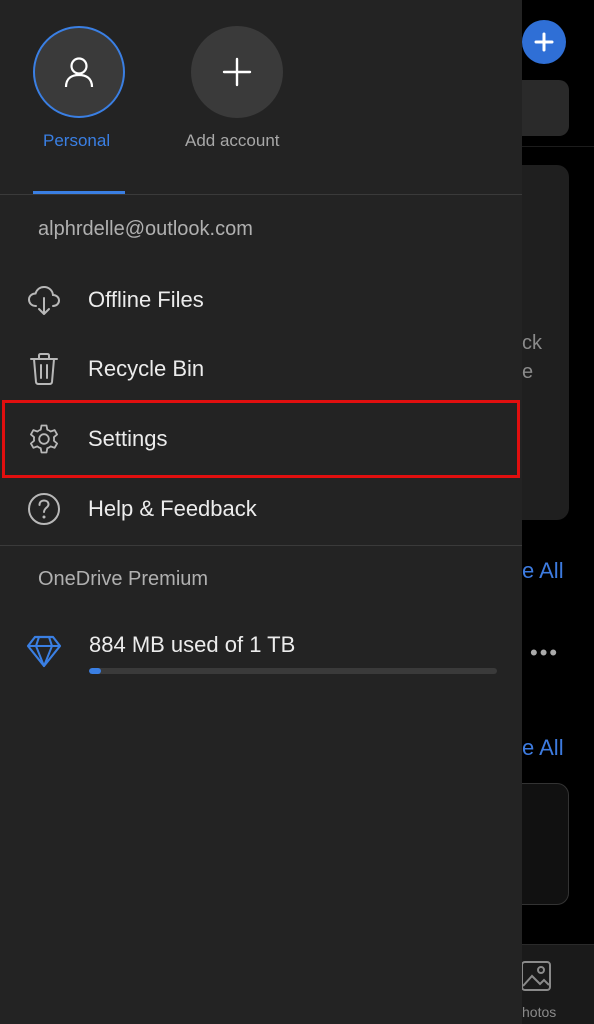 This screenshot has width=594, height=1024. What do you see at coordinates (232, 141) in the screenshot?
I see `add-account-label: Add account` at bounding box center [232, 141].